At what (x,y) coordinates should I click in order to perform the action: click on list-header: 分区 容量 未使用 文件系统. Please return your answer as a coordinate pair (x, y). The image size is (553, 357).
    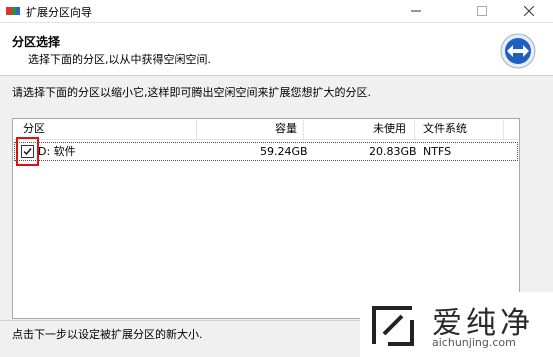
    Looking at the image, I should click on (266, 129).